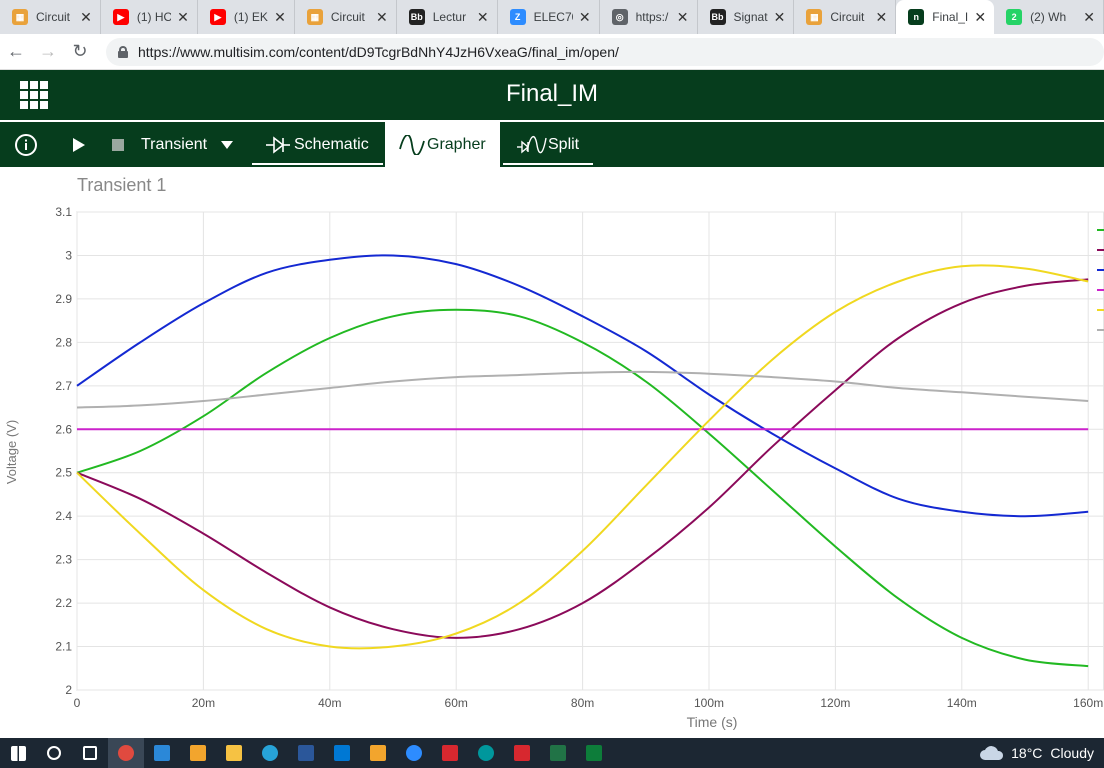 The width and height of the screenshot is (1104, 768). Describe the element at coordinates (203, 703) in the screenshot. I see `x-tick-label: 20m` at that location.